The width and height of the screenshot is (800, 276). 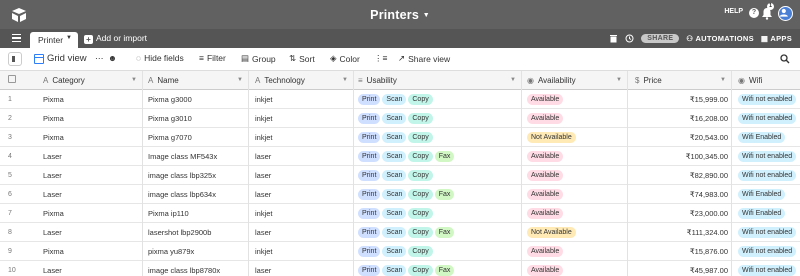 What do you see at coordinates (16, 38) in the screenshot?
I see `menu-icon` at bounding box center [16, 38].